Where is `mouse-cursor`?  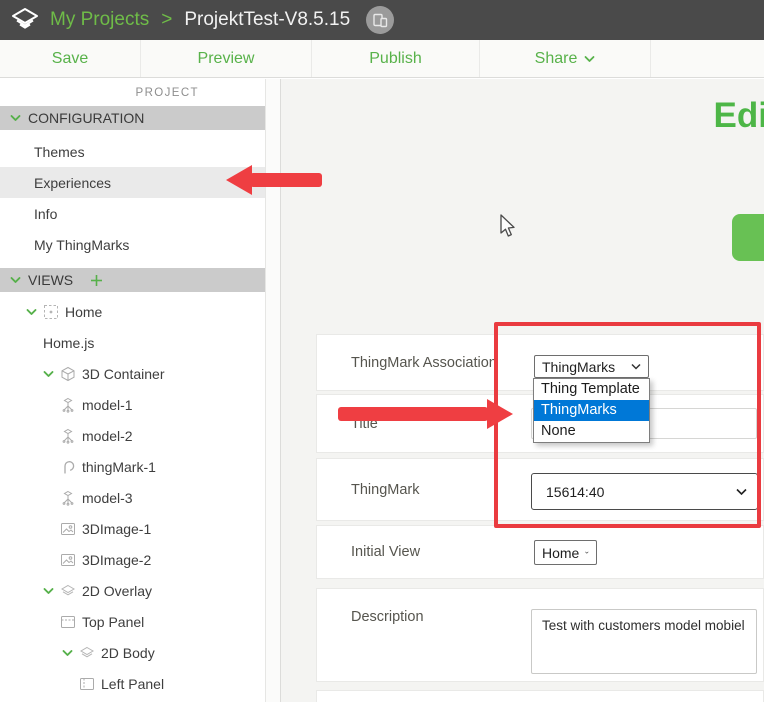
mouse-cursor is located at coordinates (507, 229).